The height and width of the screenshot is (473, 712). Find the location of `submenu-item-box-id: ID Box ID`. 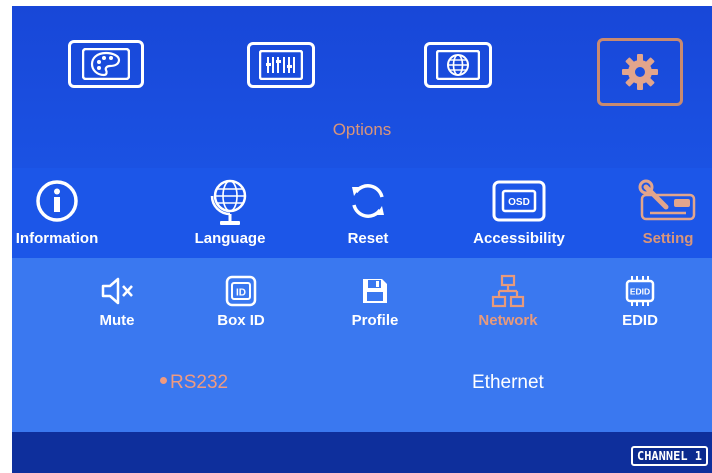

submenu-item-box-id: ID Box ID is located at coordinates (241, 300).